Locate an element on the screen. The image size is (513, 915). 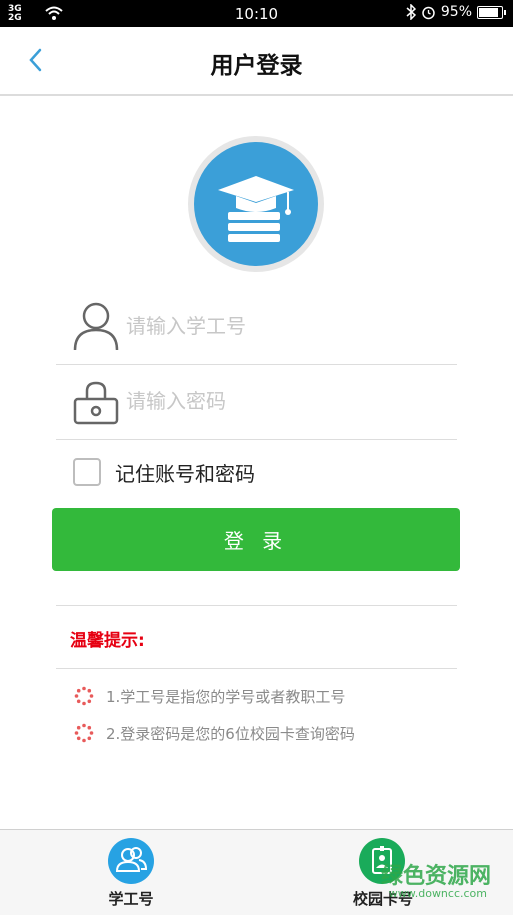
app-logo is located at coordinates (256, 204).